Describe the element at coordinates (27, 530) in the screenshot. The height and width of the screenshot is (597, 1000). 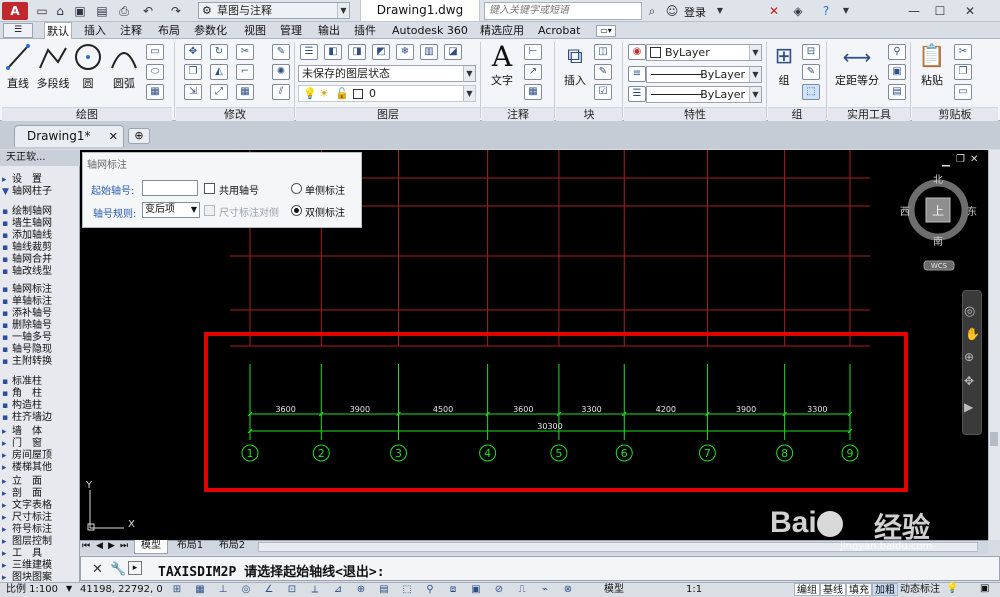
I see `tianzheng-item: ▸ 符号标注` at that location.